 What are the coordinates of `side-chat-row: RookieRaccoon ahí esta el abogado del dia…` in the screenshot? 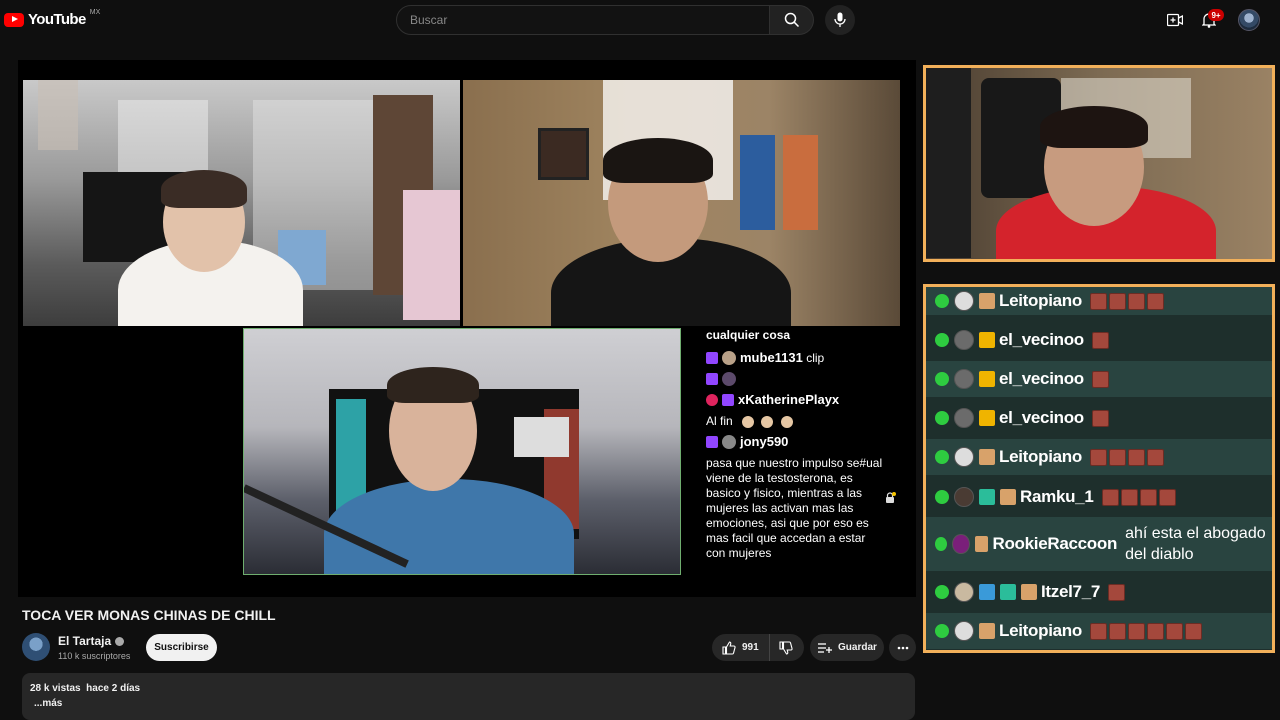 It's located at (1099, 544).